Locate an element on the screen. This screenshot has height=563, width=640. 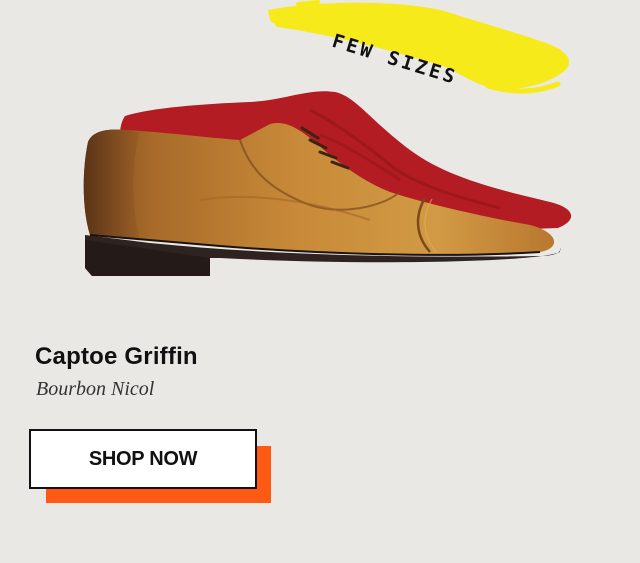
product-variant: Bourbon Nicol is located at coordinates (95, 389).